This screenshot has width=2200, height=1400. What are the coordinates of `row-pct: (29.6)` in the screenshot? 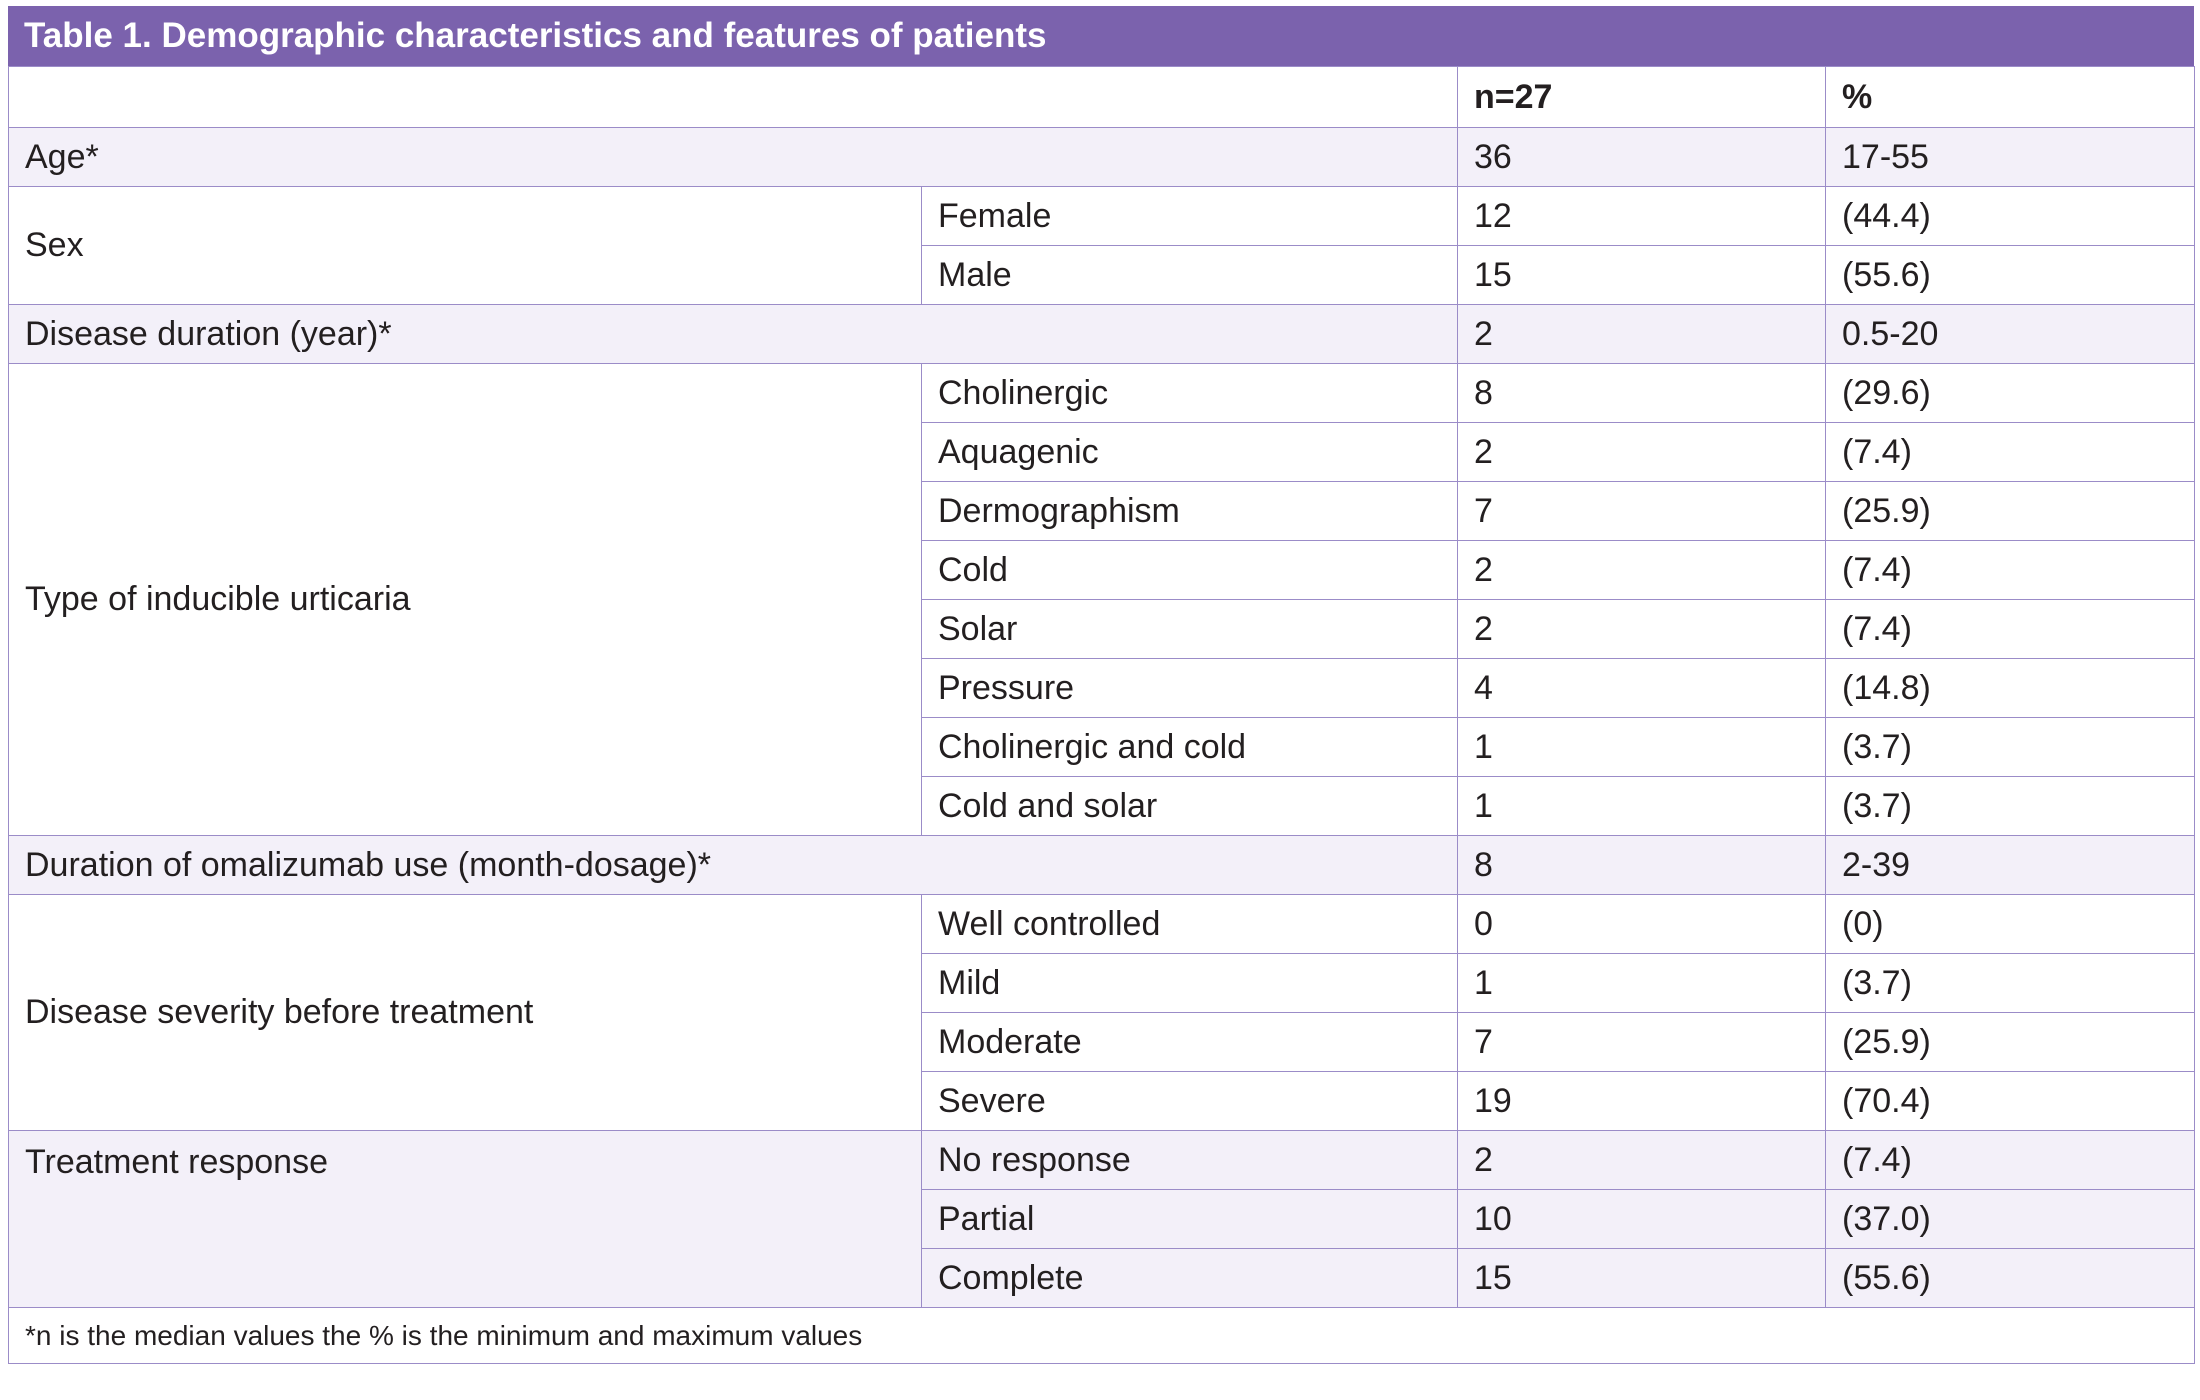 It's located at (2010, 393).